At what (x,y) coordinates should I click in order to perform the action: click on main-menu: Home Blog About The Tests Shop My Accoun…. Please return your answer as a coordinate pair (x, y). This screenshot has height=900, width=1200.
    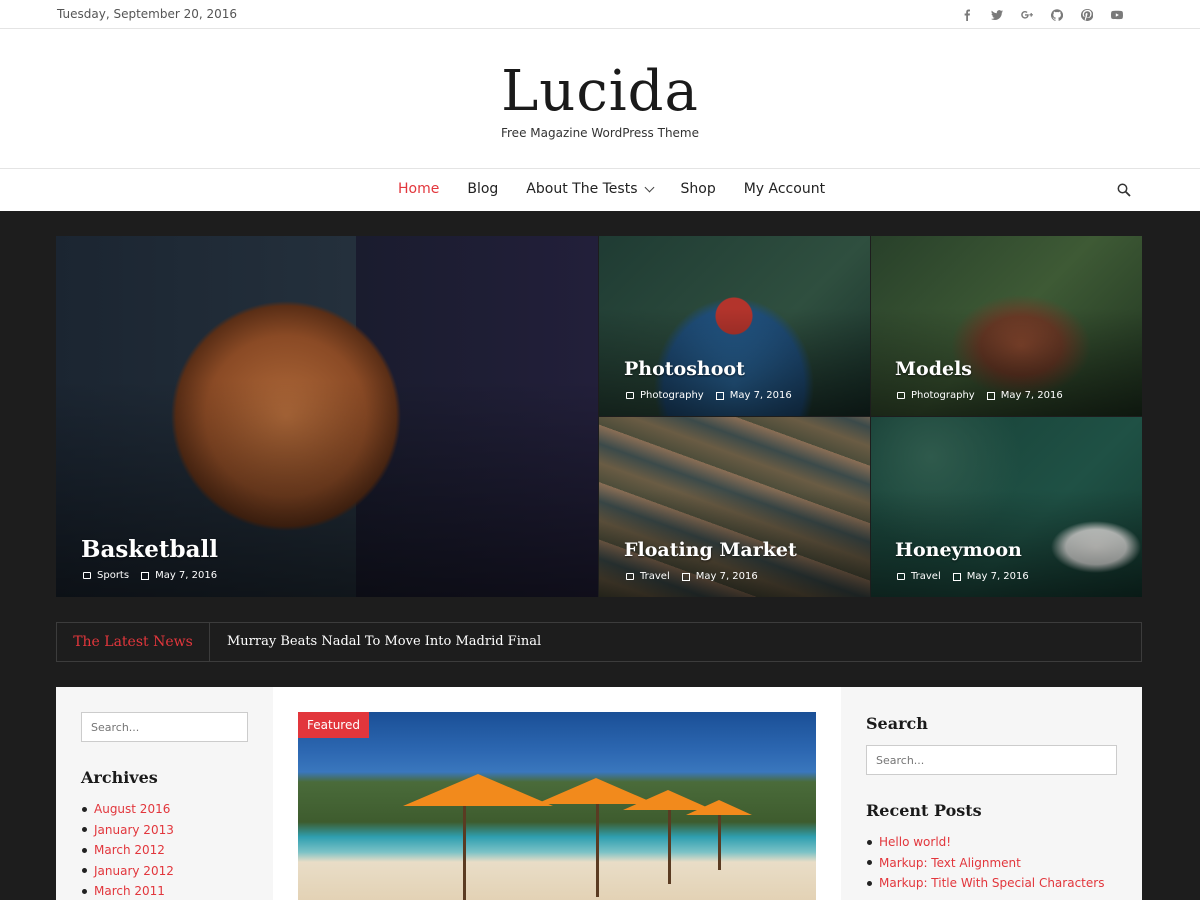
    Looking at the image, I should click on (625, 189).